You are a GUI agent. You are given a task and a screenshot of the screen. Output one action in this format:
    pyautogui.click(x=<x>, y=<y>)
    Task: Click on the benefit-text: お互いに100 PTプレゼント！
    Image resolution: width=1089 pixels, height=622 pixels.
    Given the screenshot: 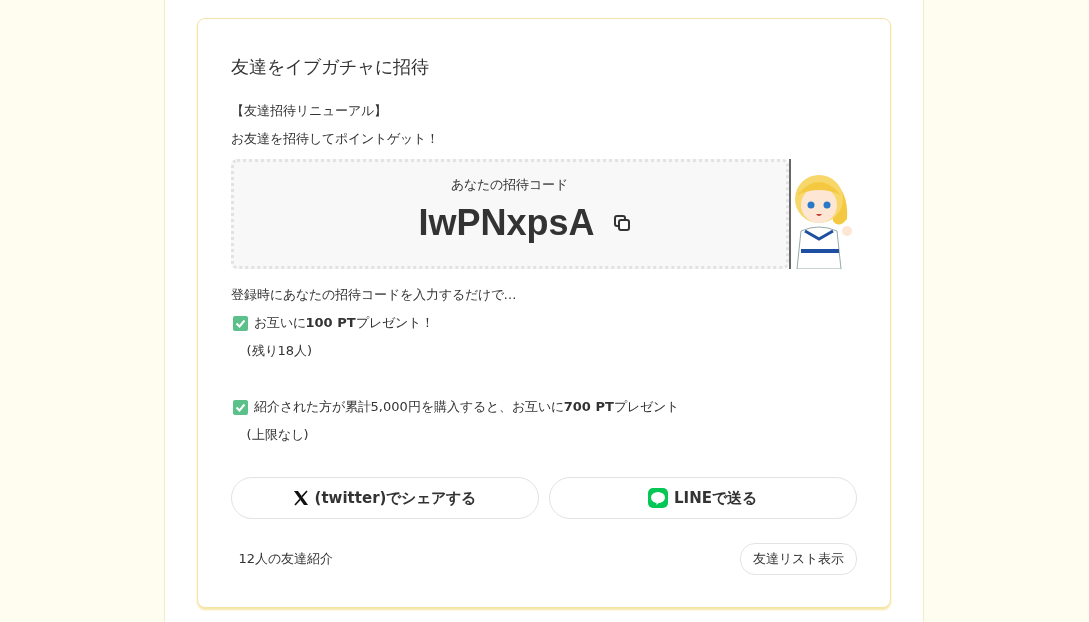 What is the action you would take?
    pyautogui.click(x=343, y=323)
    